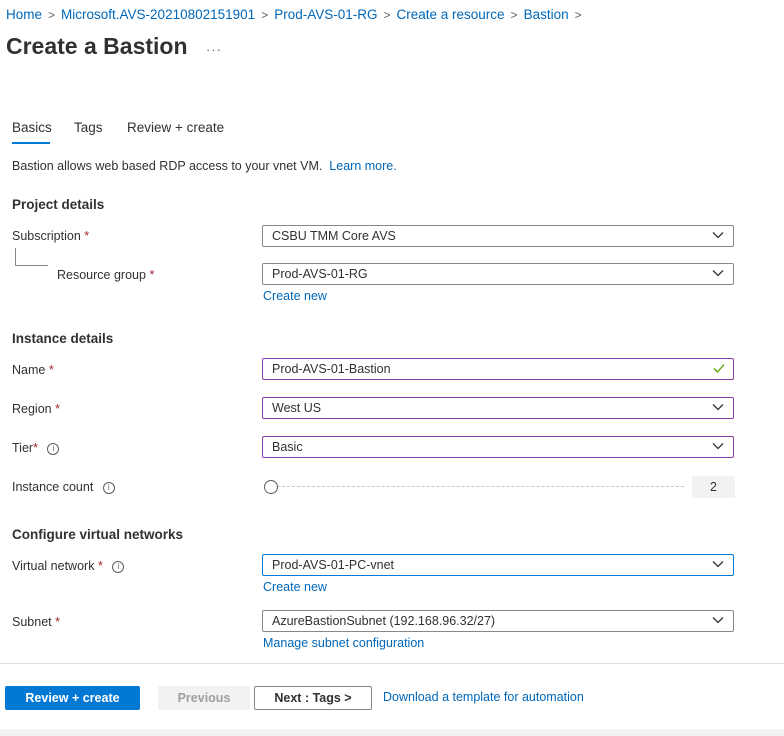  I want to click on instance-details-heading: Instance details, so click(63, 338).